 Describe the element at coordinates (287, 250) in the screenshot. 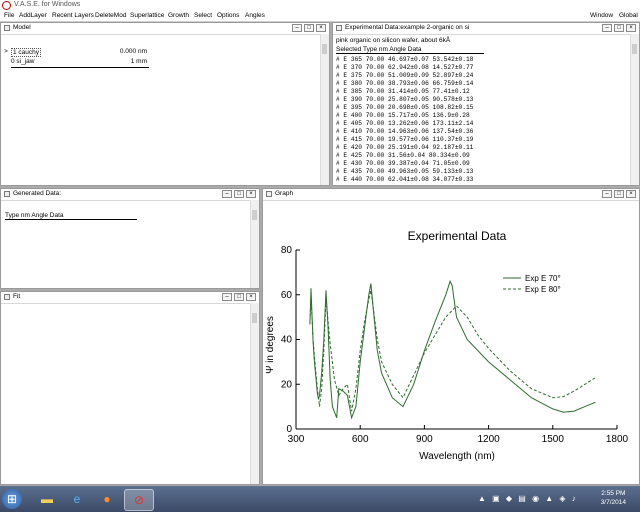

I see `y-tick-label: 80` at that location.